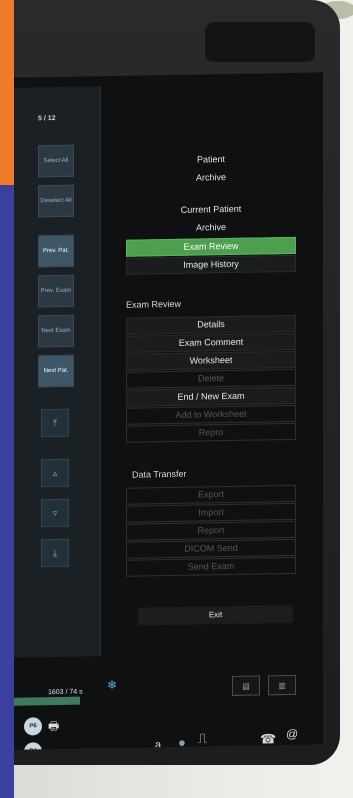  I want to click on p4-button: P4, so click(33, 746).